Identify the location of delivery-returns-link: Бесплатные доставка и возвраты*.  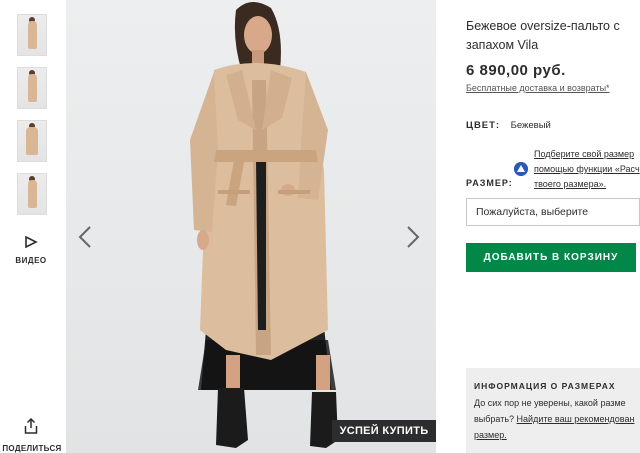
(538, 88).